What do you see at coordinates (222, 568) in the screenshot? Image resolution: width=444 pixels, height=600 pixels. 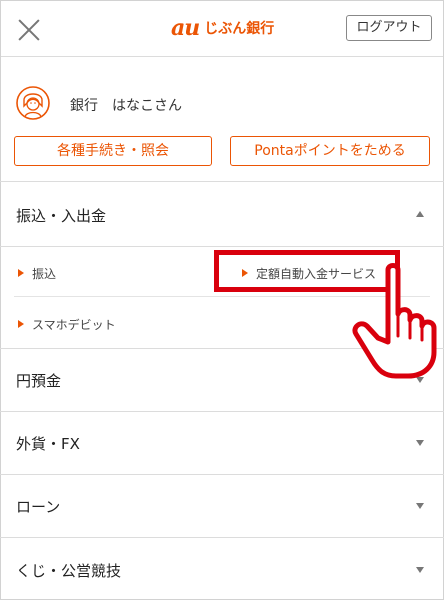 I see `menu-lottery: くじ・公営競技` at bounding box center [222, 568].